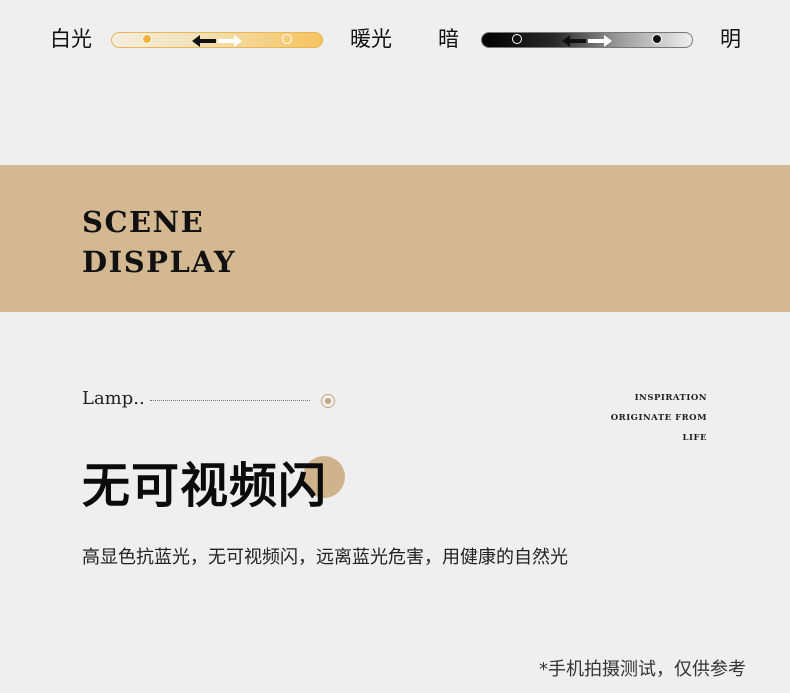 The height and width of the screenshot is (693, 790). Describe the element at coordinates (71, 39) in the screenshot. I see `white-light-label: 白光` at that location.